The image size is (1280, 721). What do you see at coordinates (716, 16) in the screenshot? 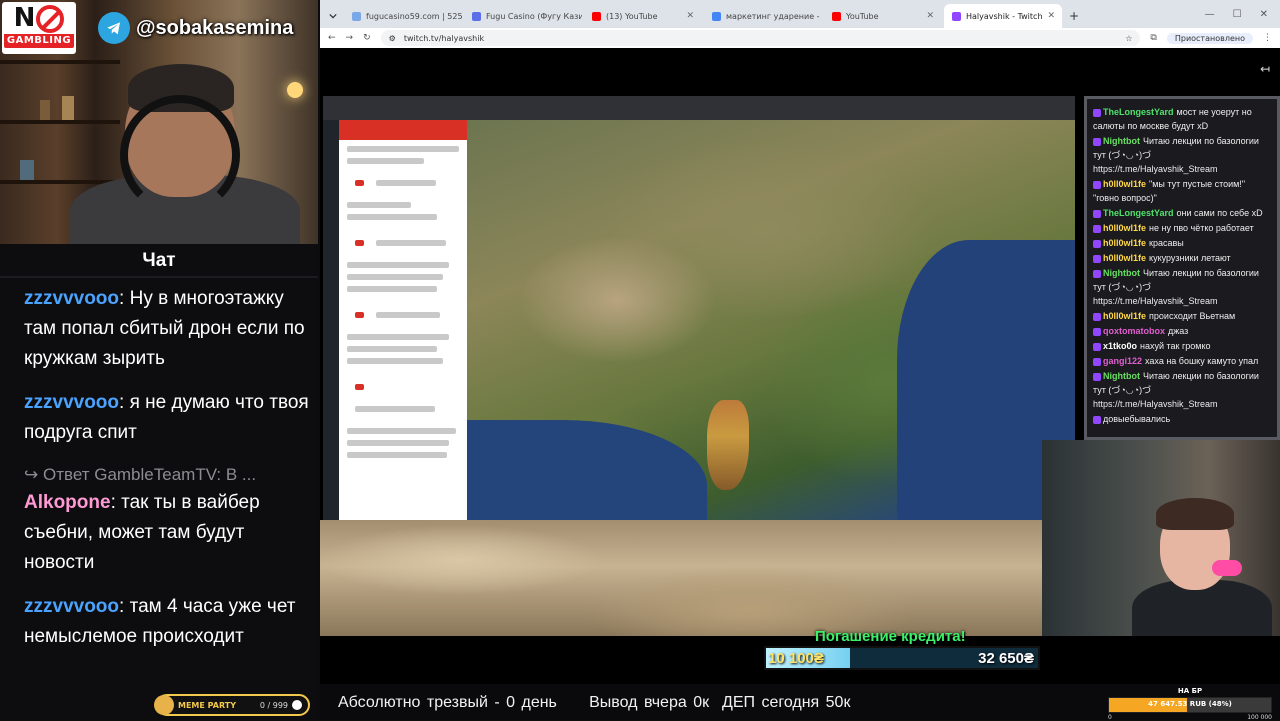
I see `google-icon` at bounding box center [716, 16].